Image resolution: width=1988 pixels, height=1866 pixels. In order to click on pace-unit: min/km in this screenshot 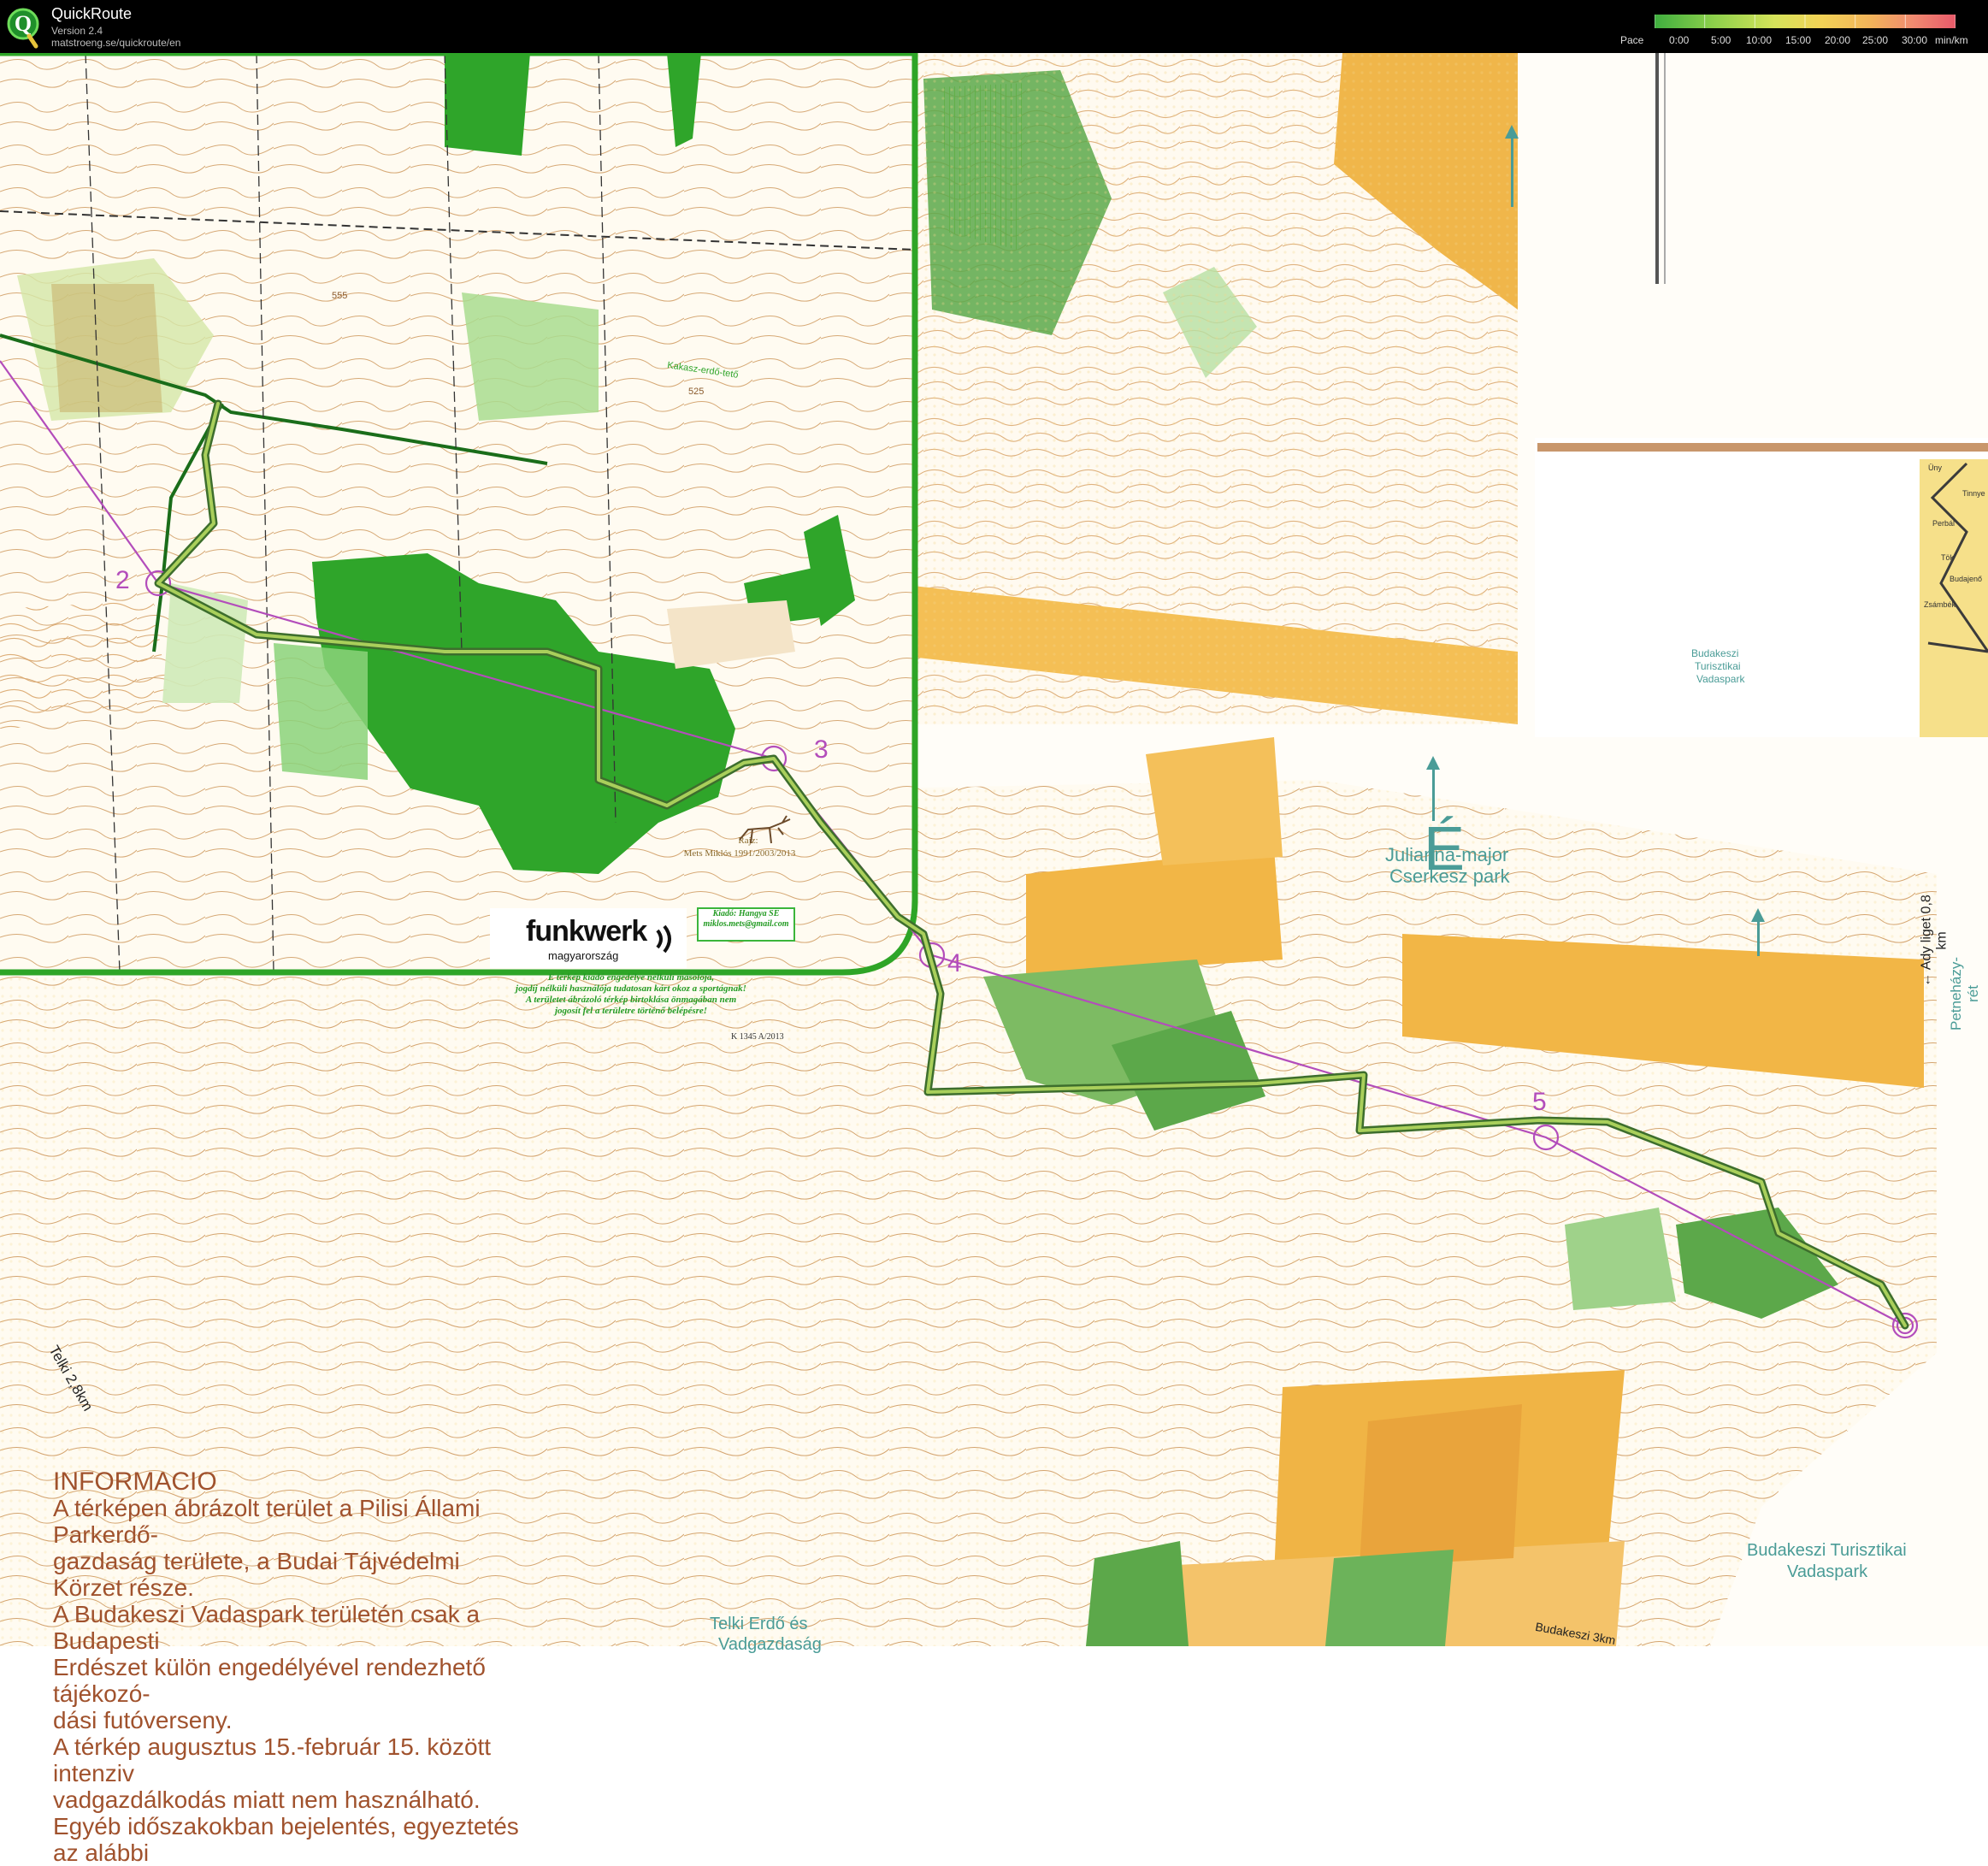, I will do `click(1951, 40)`.